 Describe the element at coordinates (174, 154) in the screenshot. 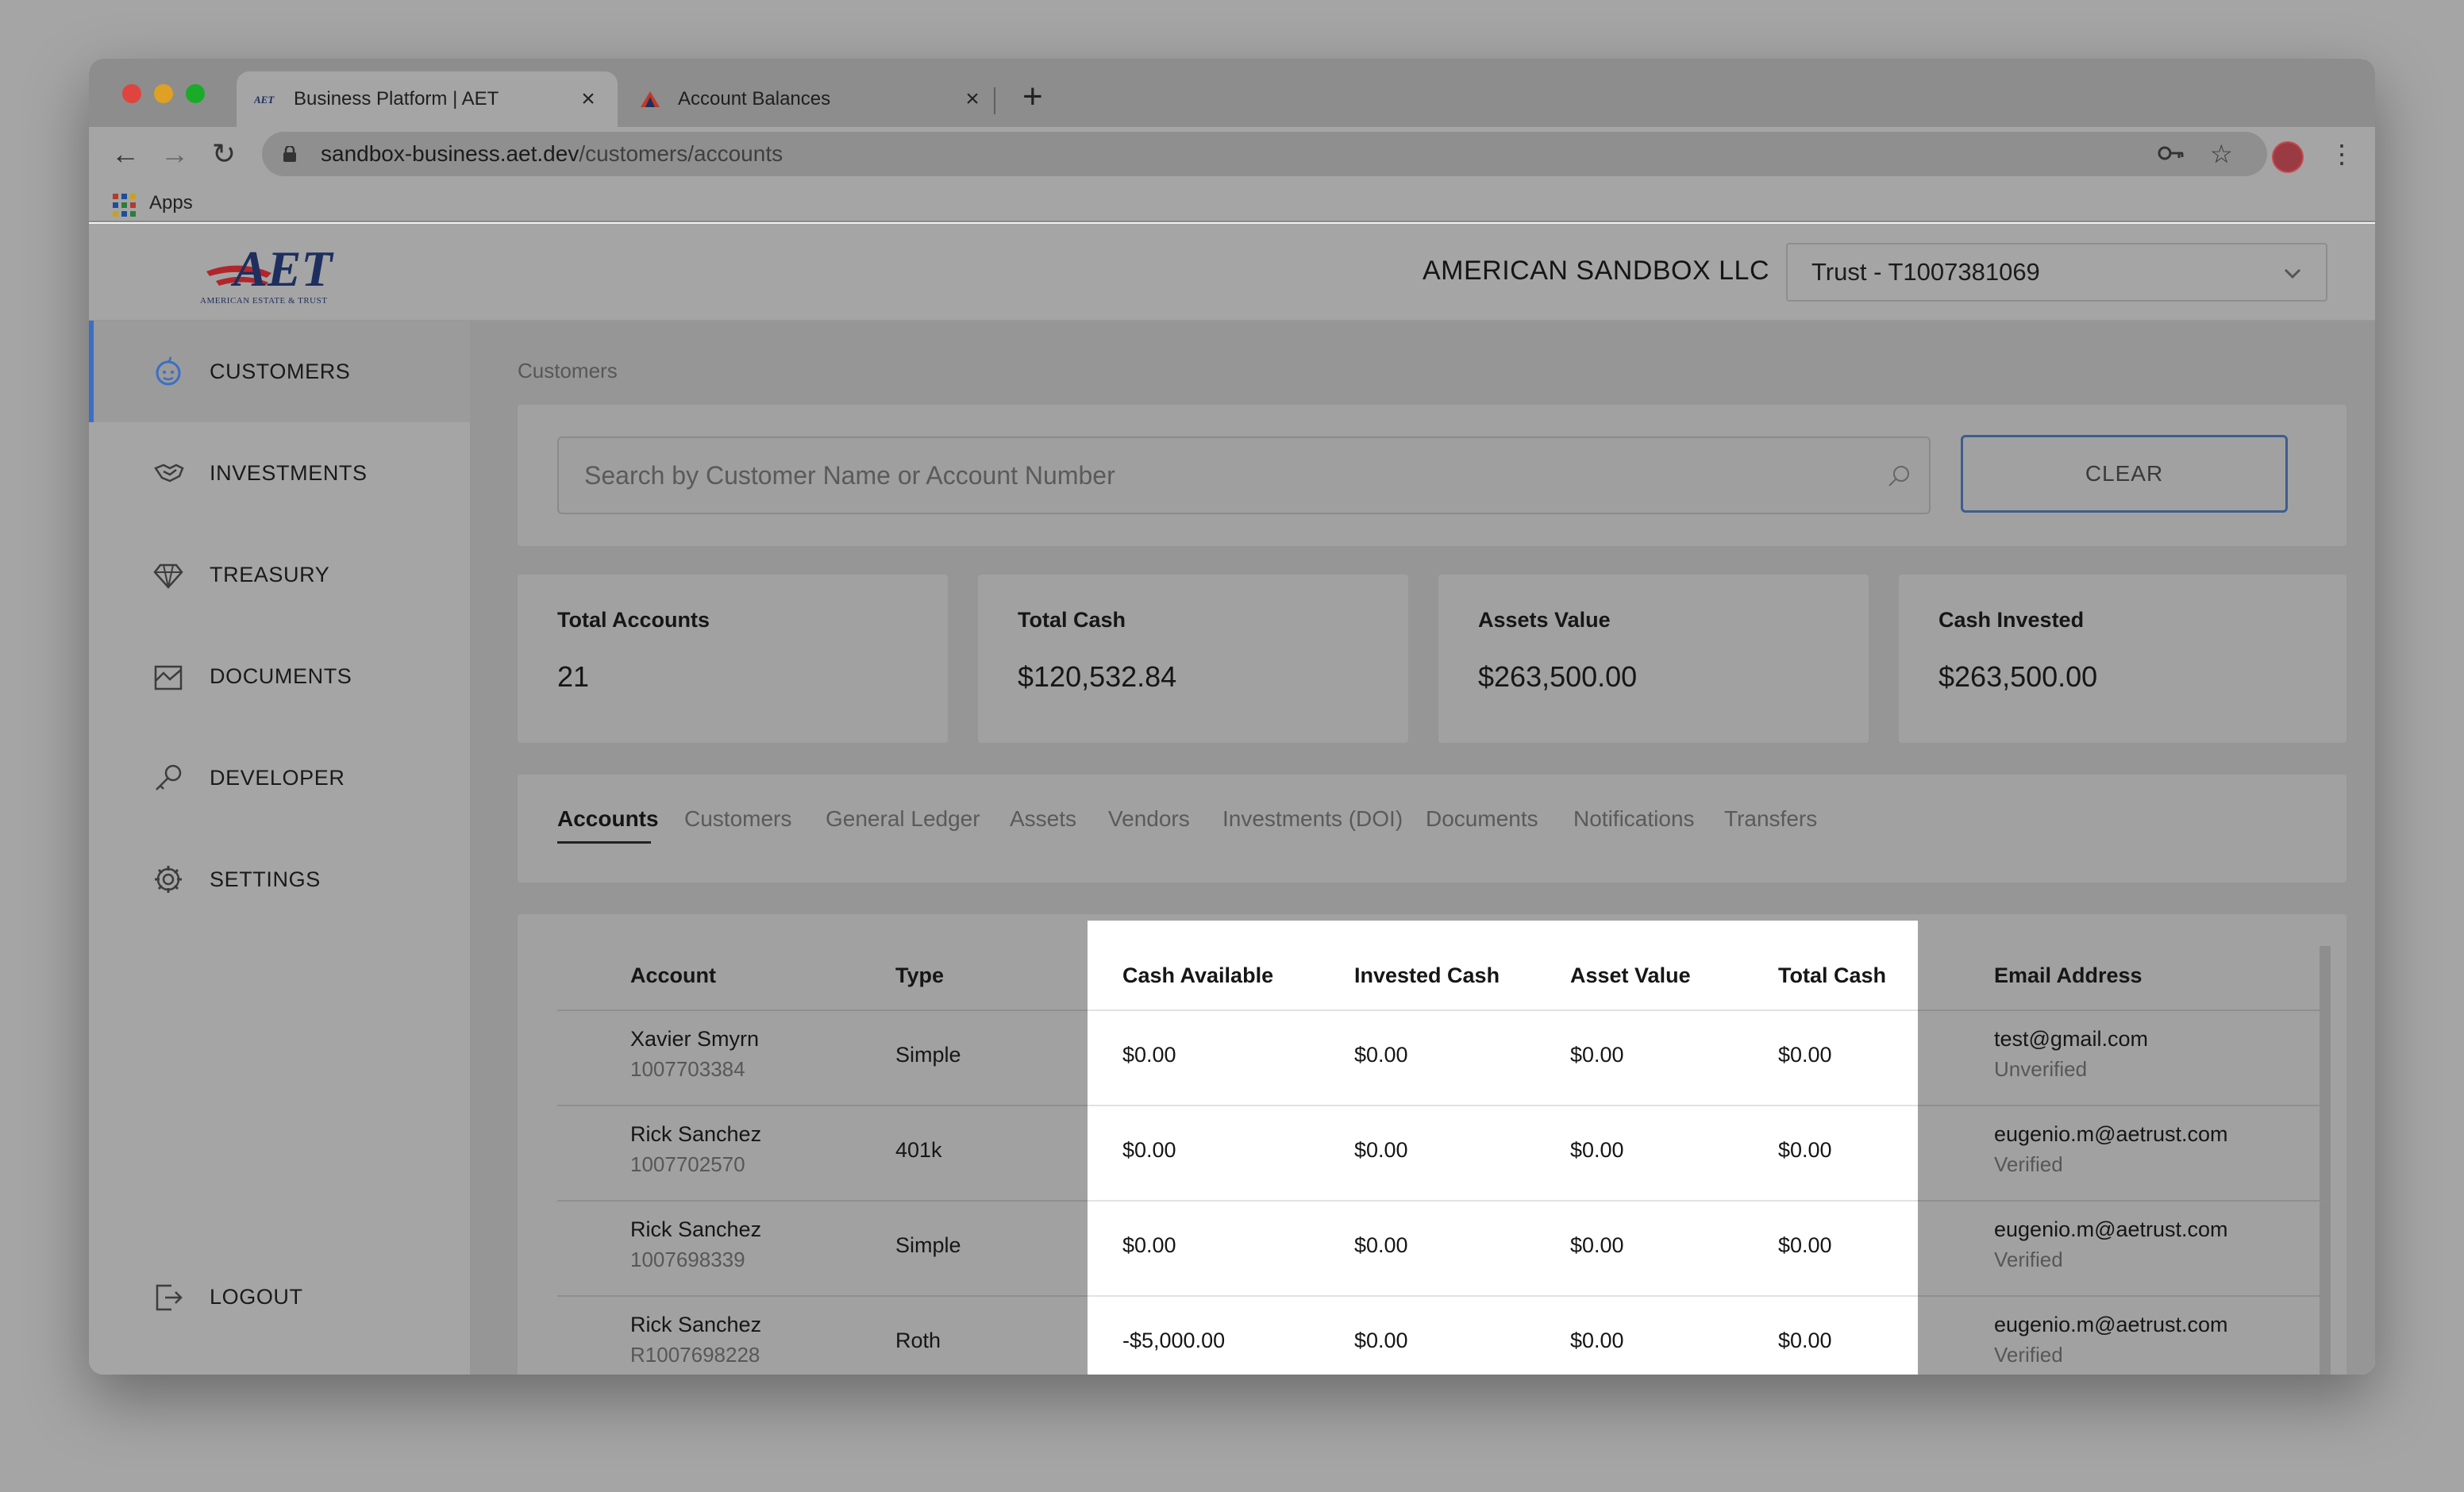

I see `forward-arrow-icon: →` at that location.